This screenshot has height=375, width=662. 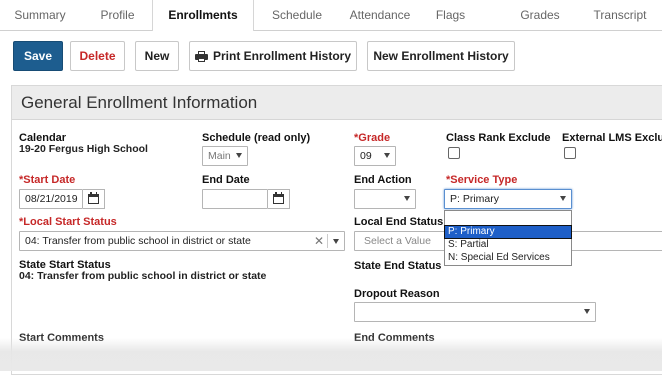 What do you see at coordinates (385, 199) in the screenshot?
I see `end-action-select` at bounding box center [385, 199].